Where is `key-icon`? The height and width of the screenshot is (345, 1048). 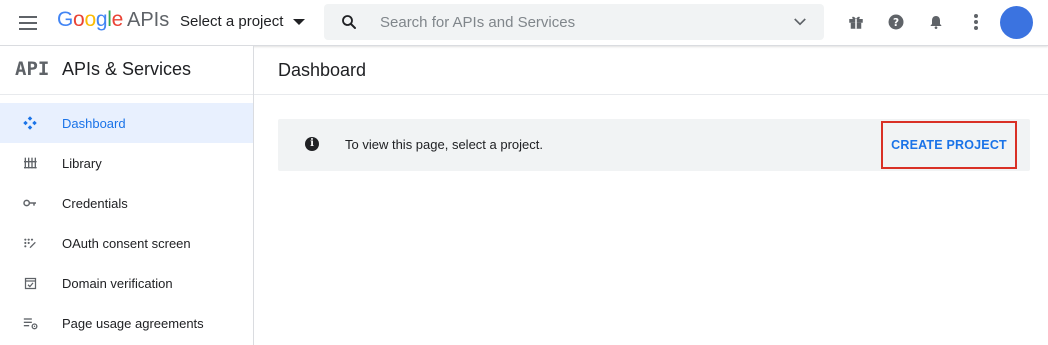
key-icon is located at coordinates (30, 203).